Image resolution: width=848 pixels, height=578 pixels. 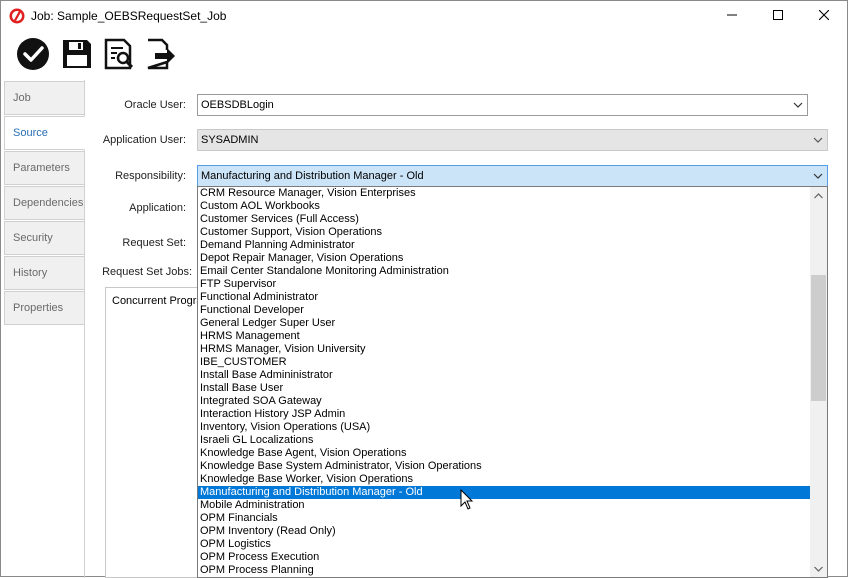 I want to click on dropdown-option: Install Base User, so click(x=504, y=388).